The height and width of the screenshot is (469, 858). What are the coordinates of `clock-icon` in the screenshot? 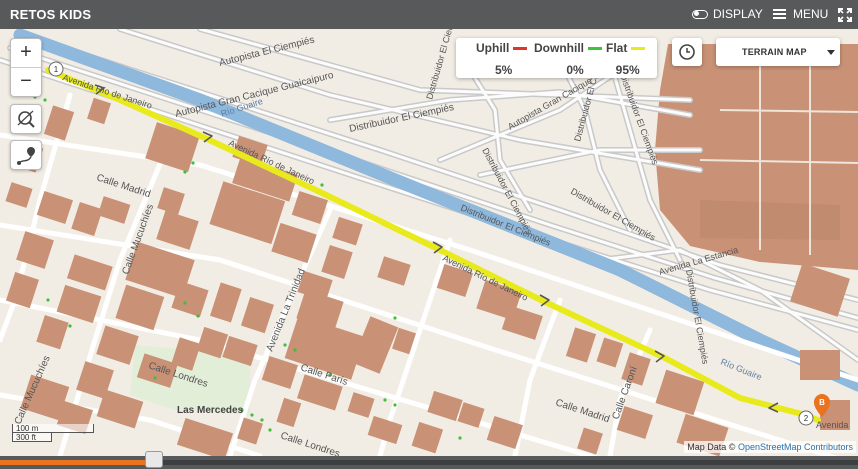 It's located at (687, 52).